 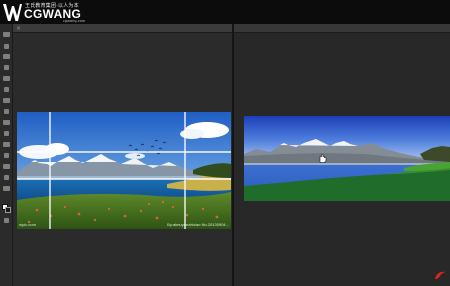 What do you see at coordinates (6, 144) in the screenshot?
I see `eraser-tool-icon` at bounding box center [6, 144].